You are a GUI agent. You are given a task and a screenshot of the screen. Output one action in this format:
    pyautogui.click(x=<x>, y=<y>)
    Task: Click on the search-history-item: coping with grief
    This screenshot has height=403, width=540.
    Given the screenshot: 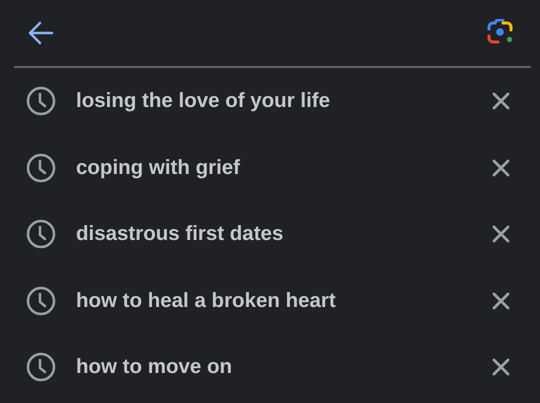 What is the action you would take?
    pyautogui.click(x=284, y=168)
    